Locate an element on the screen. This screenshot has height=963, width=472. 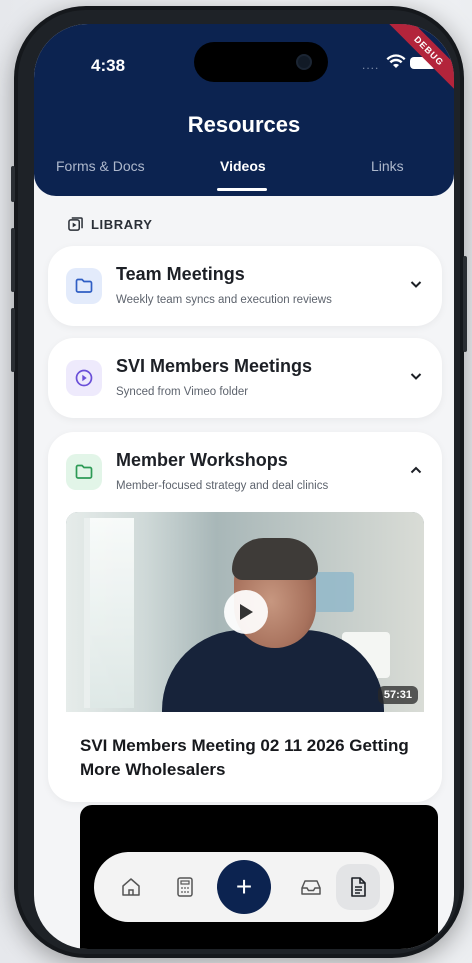
tab-links: Links is located at coordinates (387, 166).